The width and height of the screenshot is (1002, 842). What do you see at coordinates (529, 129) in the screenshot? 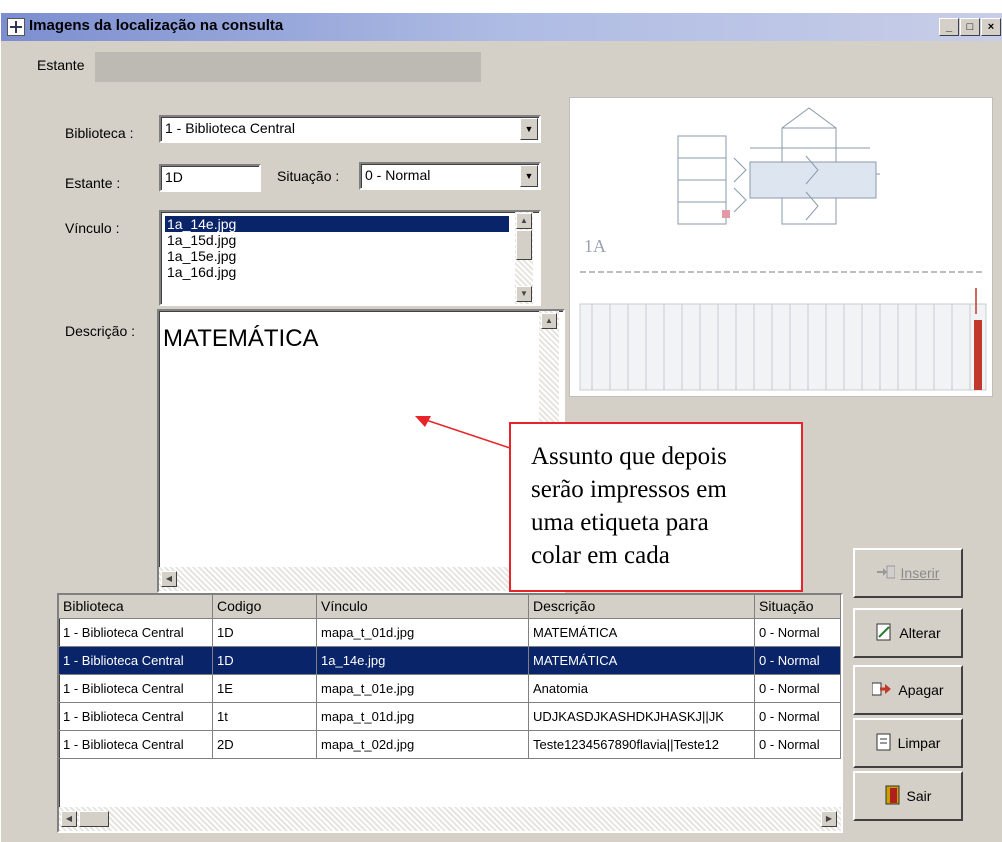
I see `biblioteca-dropdown-button: ▼` at bounding box center [529, 129].